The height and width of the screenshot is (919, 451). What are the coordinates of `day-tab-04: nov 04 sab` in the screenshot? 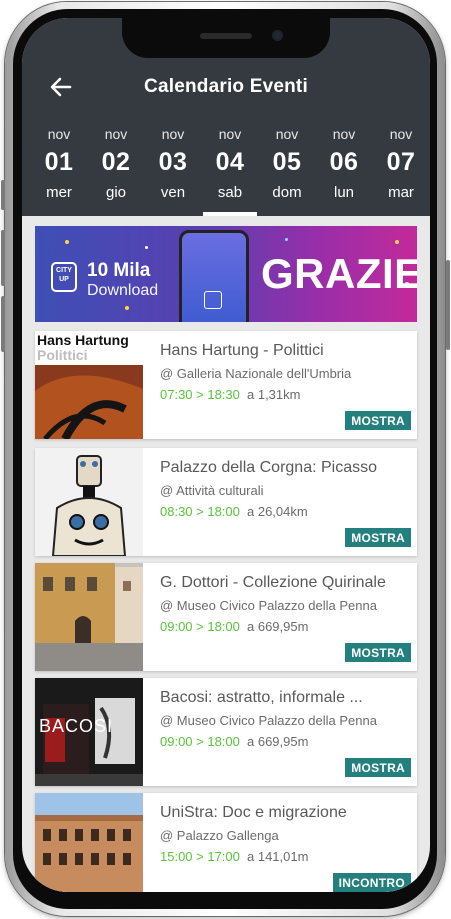 It's located at (230, 170).